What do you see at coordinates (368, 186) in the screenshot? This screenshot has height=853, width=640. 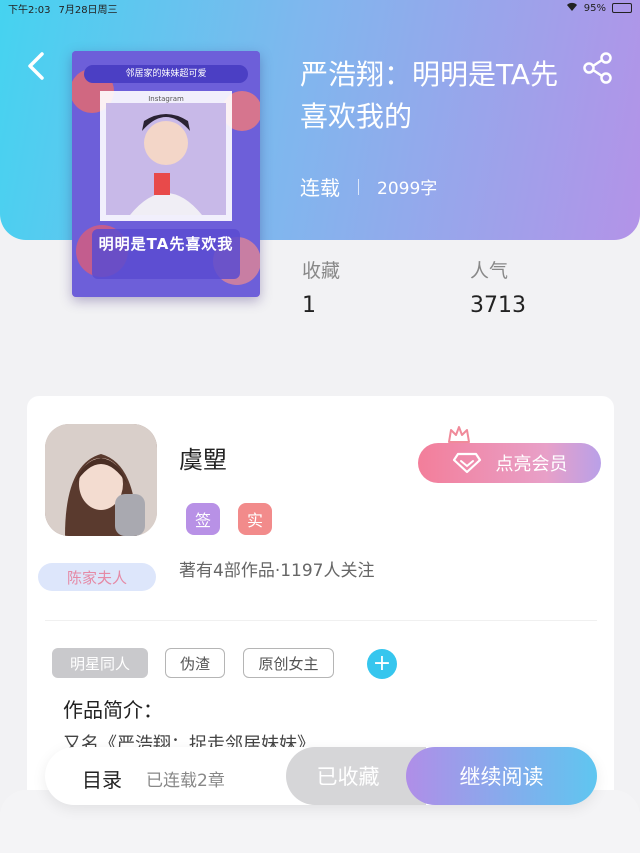 I see `book-meta: 连载 2099字` at bounding box center [368, 186].